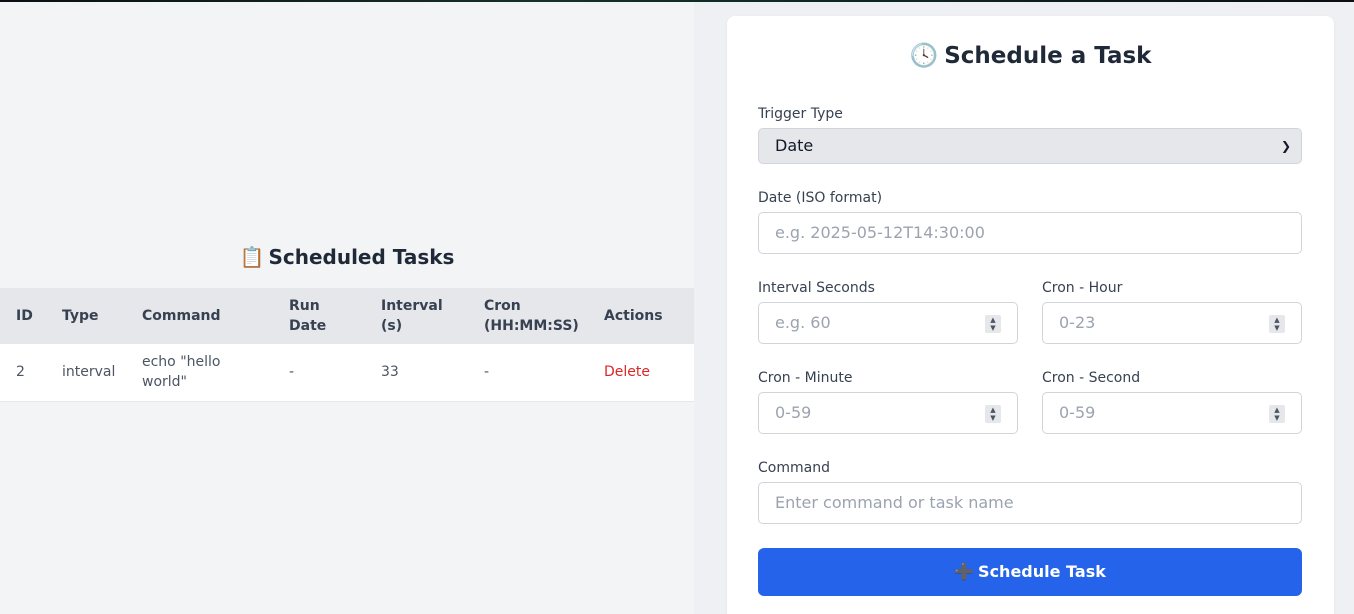 Image resolution: width=1354 pixels, height=614 pixels. Describe the element at coordinates (412, 306) in the screenshot. I see `col-header-interval-line1: Interval` at that location.